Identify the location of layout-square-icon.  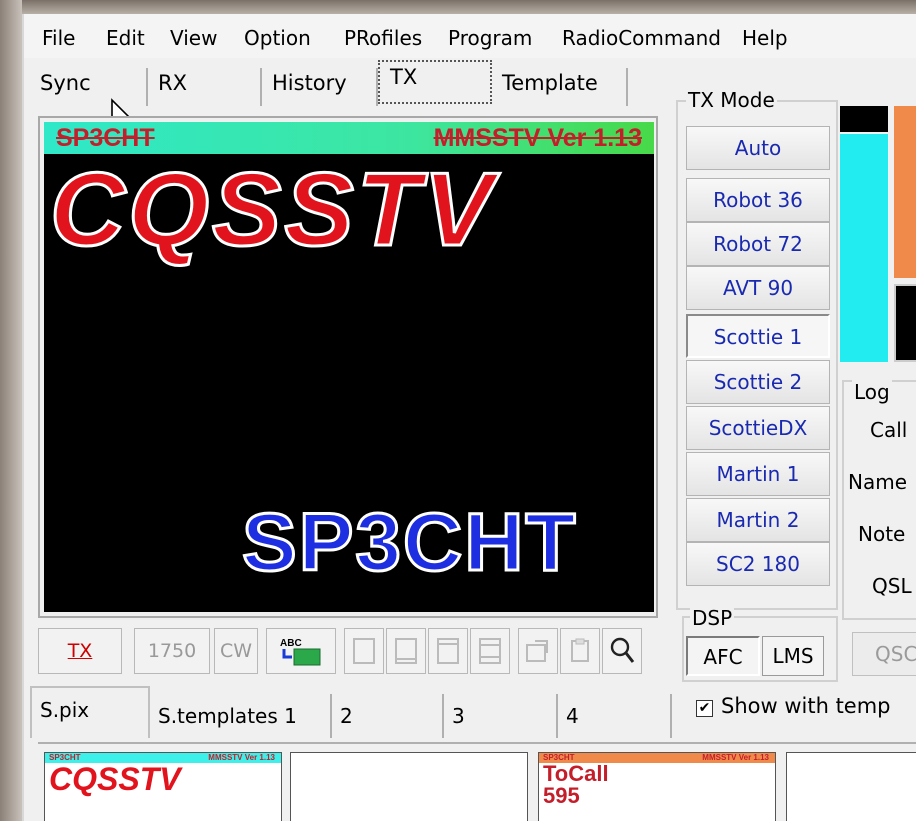
(364, 651).